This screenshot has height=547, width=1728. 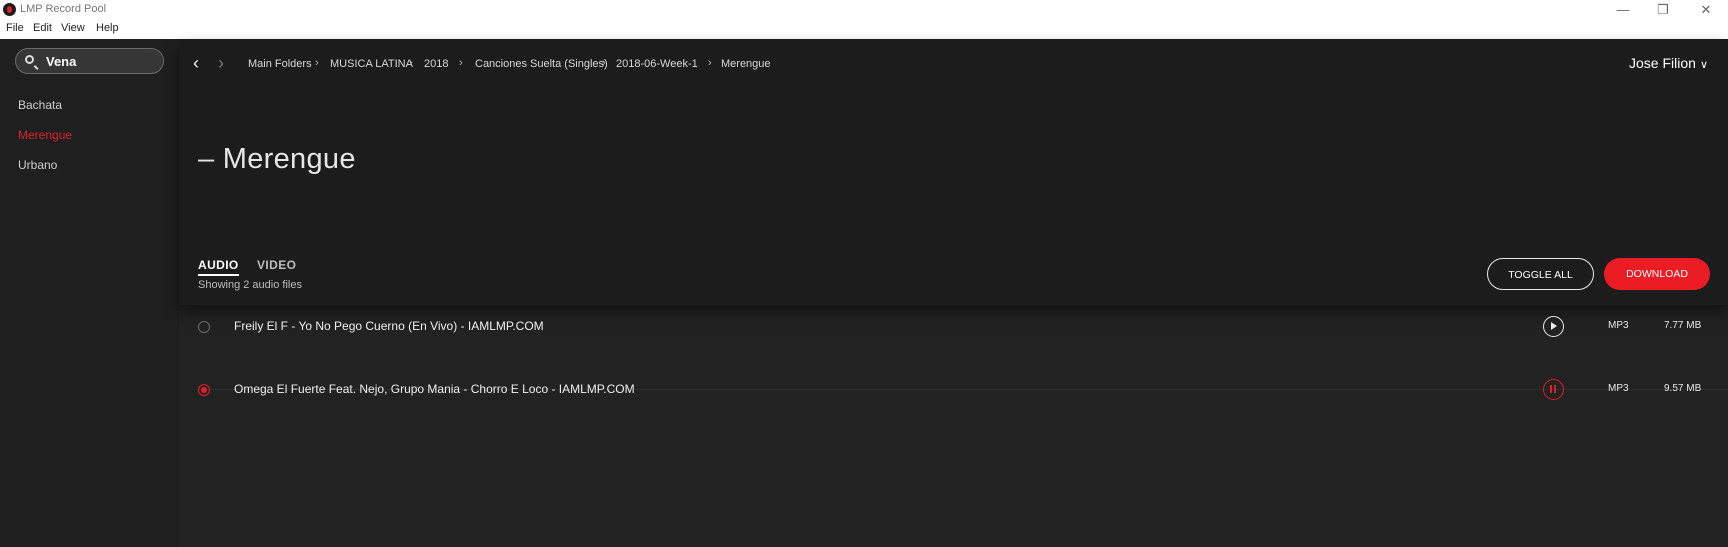 I want to click on user-menu: Jose Filion ∨, so click(x=1668, y=63).